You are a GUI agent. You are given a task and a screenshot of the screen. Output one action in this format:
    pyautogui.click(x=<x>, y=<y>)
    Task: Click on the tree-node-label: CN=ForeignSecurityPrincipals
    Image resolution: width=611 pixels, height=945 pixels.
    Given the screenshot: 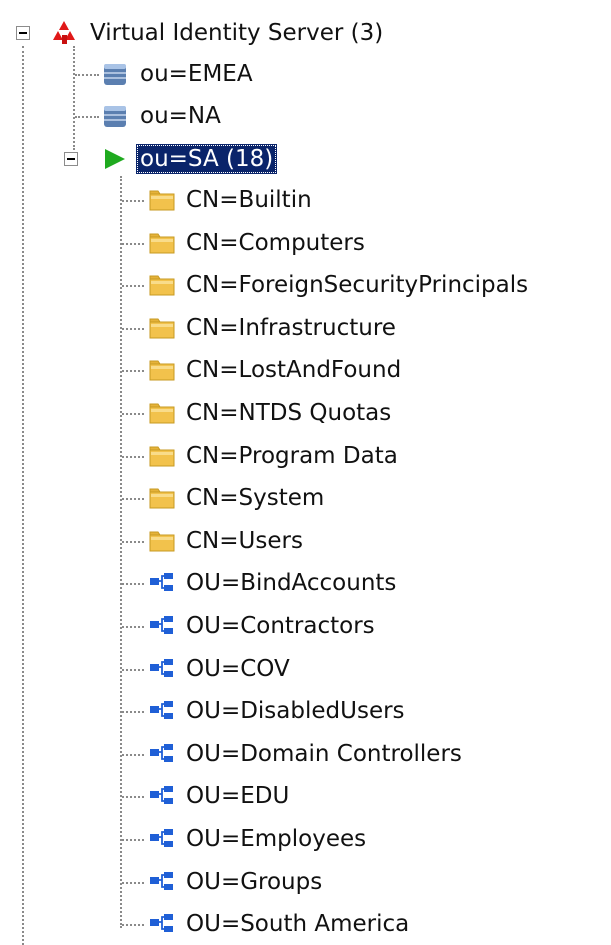 What is the action you would take?
    pyautogui.click(x=357, y=285)
    